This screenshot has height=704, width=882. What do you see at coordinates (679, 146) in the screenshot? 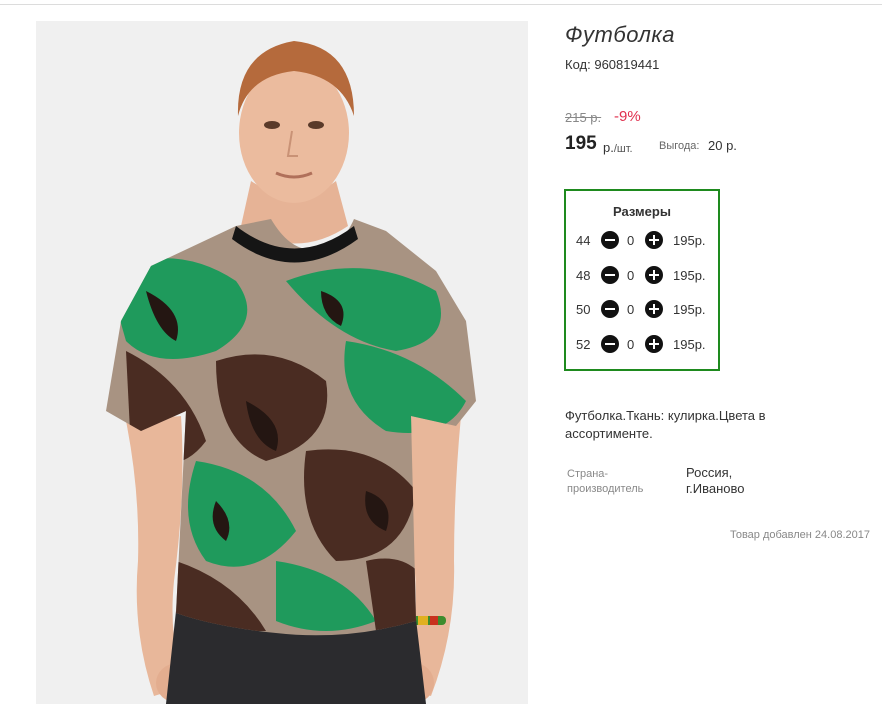
I see `benefit-label: Выгода:` at bounding box center [679, 146].